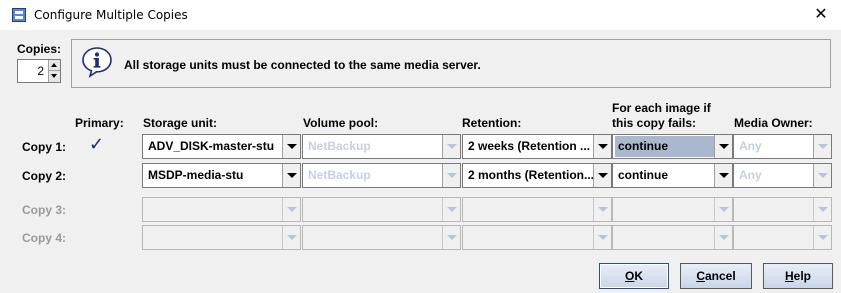 Image resolution: width=841 pixels, height=293 pixels. I want to click on copies-value: 2, so click(33, 71).